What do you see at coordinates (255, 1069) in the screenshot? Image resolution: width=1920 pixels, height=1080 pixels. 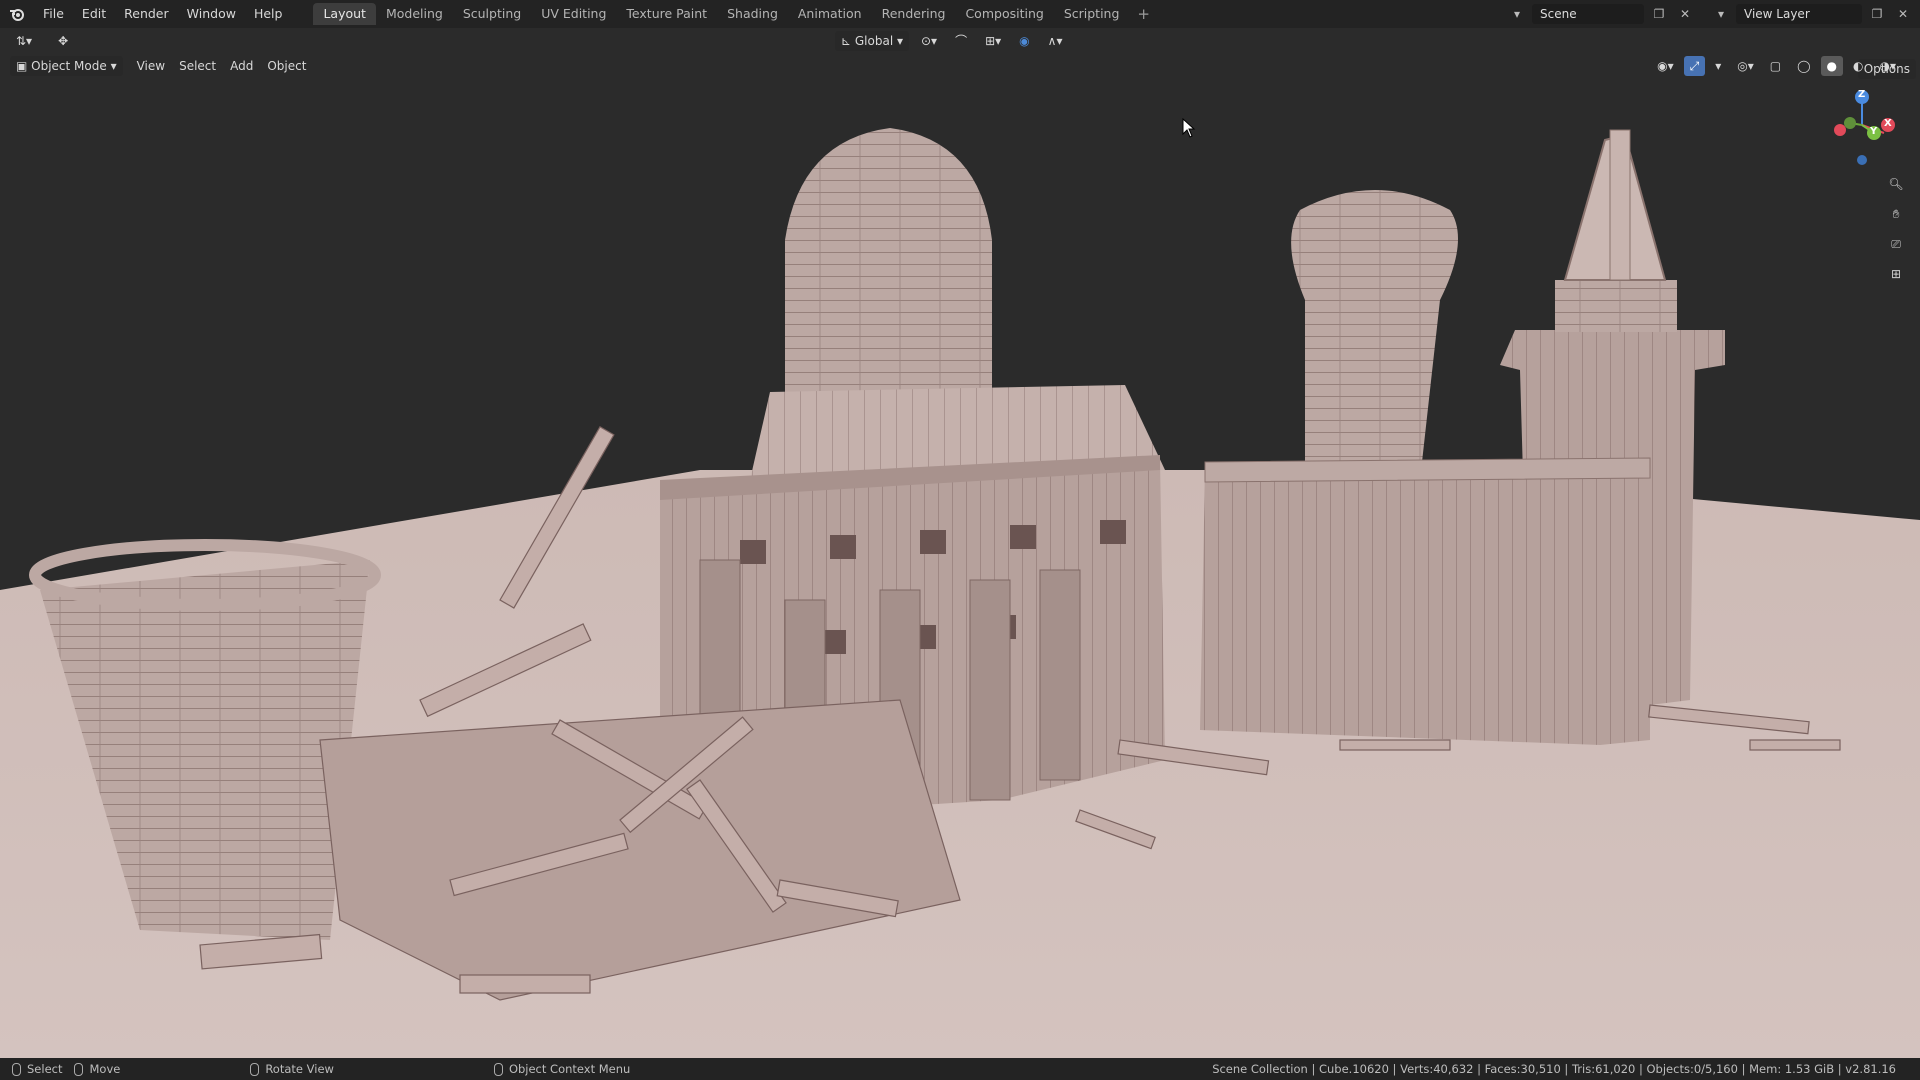 I see `middle-mouse-icon` at bounding box center [255, 1069].